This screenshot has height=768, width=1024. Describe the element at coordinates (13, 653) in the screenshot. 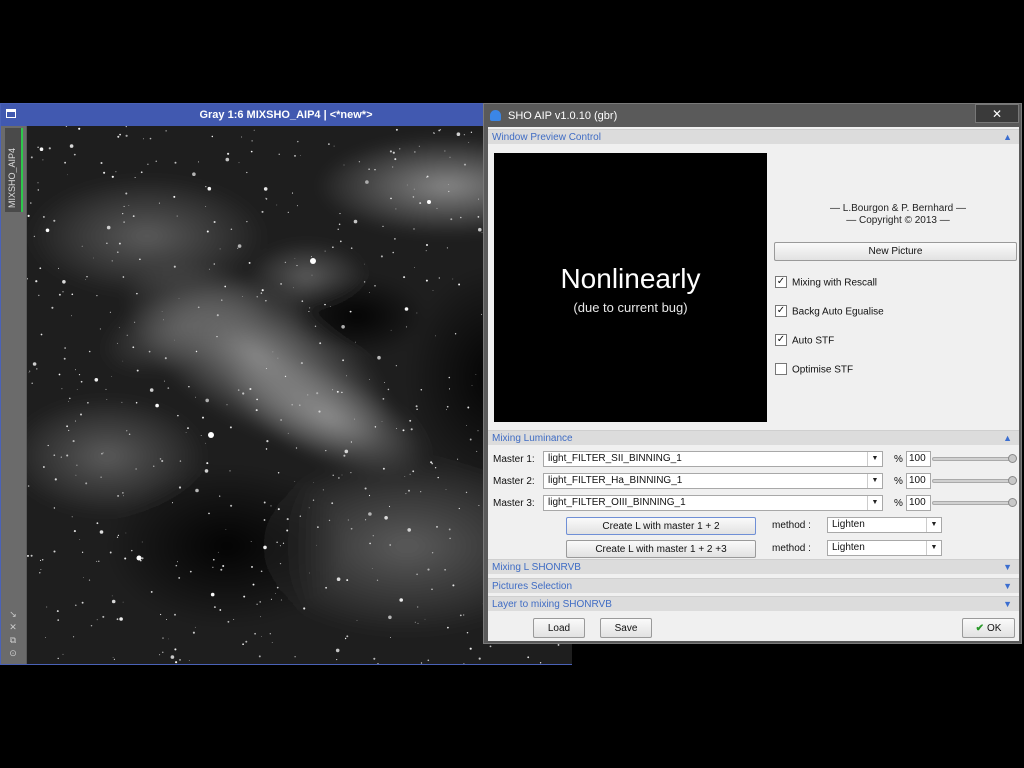

I see `settings-icon: ⊙` at that location.